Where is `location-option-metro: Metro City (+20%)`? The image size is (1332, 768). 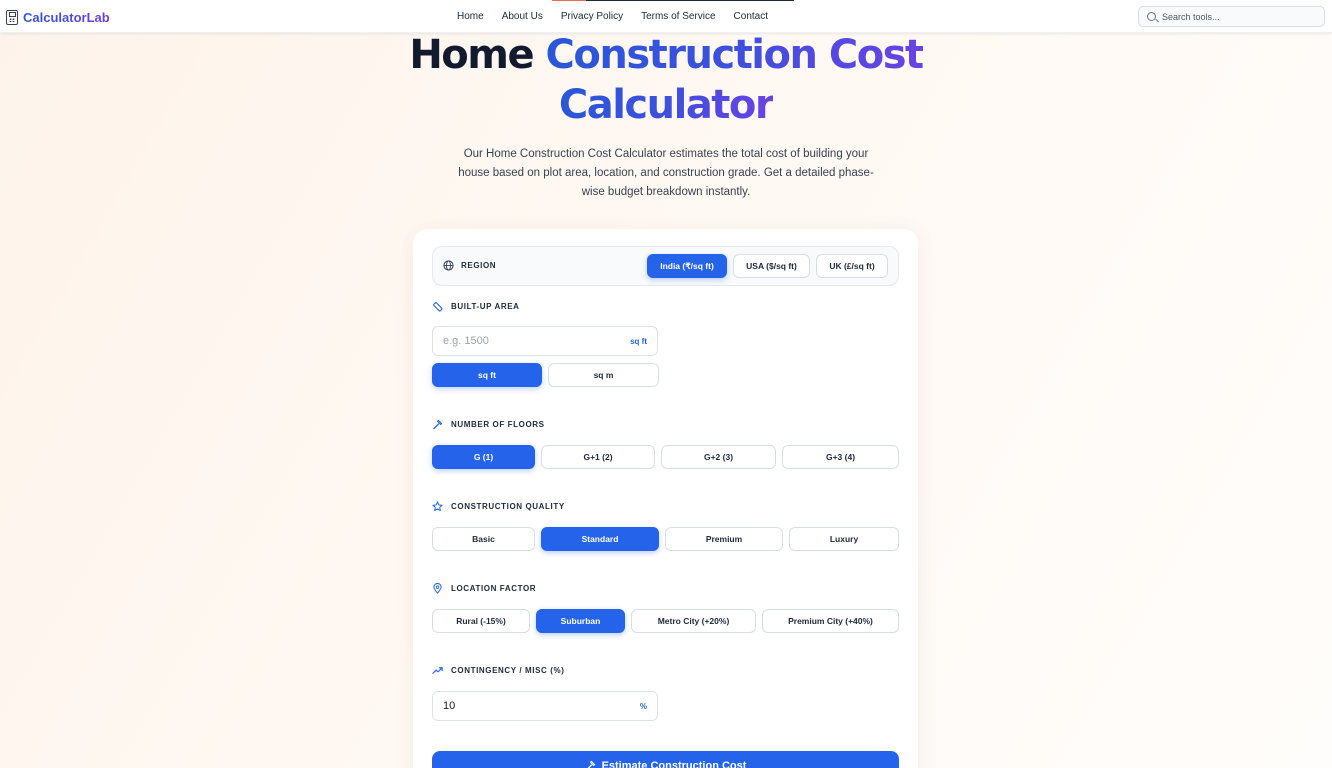
location-option-metro: Metro City (+20%) is located at coordinates (693, 621).